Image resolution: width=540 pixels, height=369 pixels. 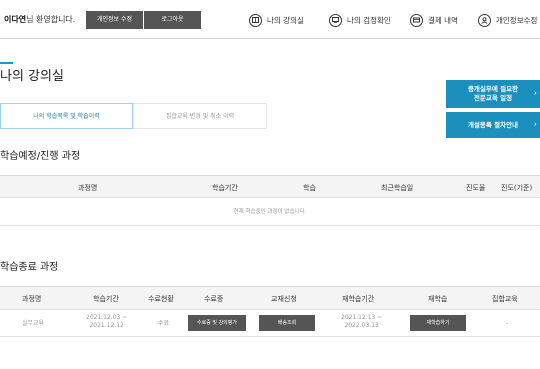 I want to click on period-start: 2021.12.03 ~, so click(x=107, y=317).